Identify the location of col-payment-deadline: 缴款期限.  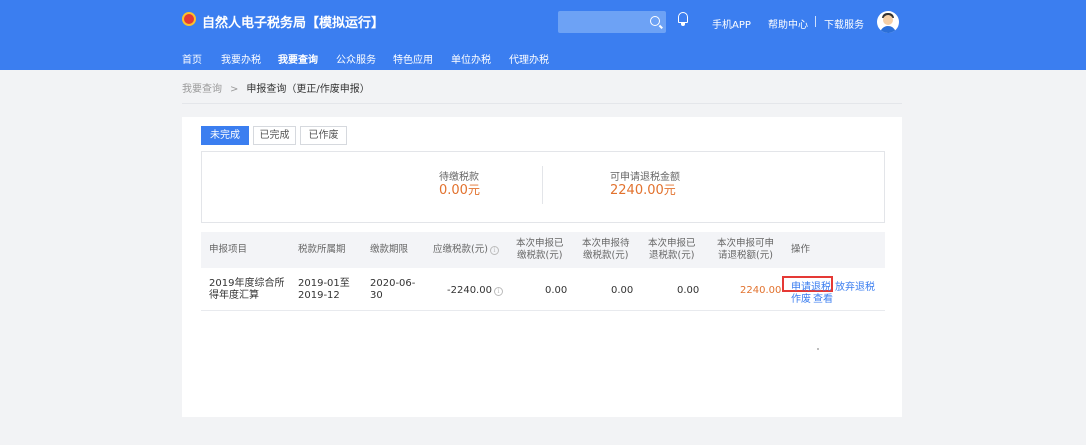
(389, 249).